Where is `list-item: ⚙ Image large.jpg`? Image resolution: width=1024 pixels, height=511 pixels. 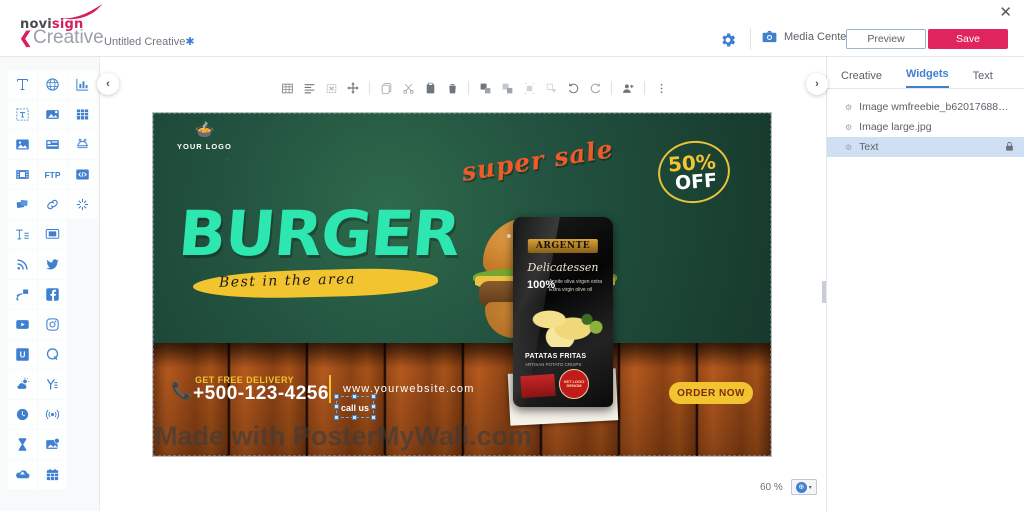
list-item: ⚙ Image large.jpg is located at coordinates (925, 127).